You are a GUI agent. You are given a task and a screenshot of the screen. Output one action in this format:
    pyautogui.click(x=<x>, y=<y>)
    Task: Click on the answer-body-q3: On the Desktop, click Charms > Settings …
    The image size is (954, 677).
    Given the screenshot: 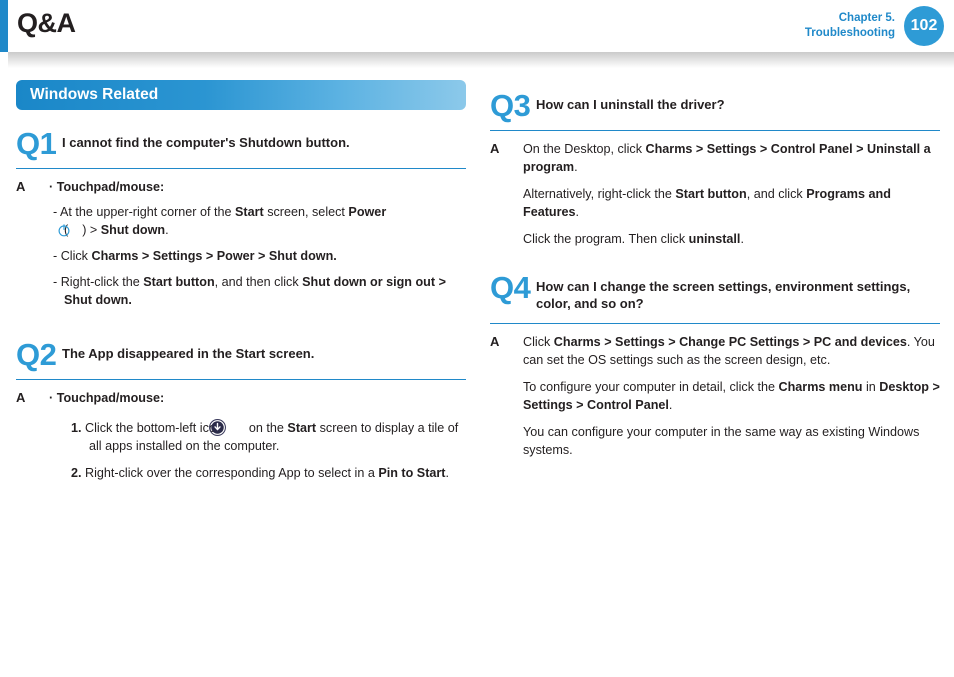 What is the action you would take?
    pyautogui.click(x=731, y=194)
    